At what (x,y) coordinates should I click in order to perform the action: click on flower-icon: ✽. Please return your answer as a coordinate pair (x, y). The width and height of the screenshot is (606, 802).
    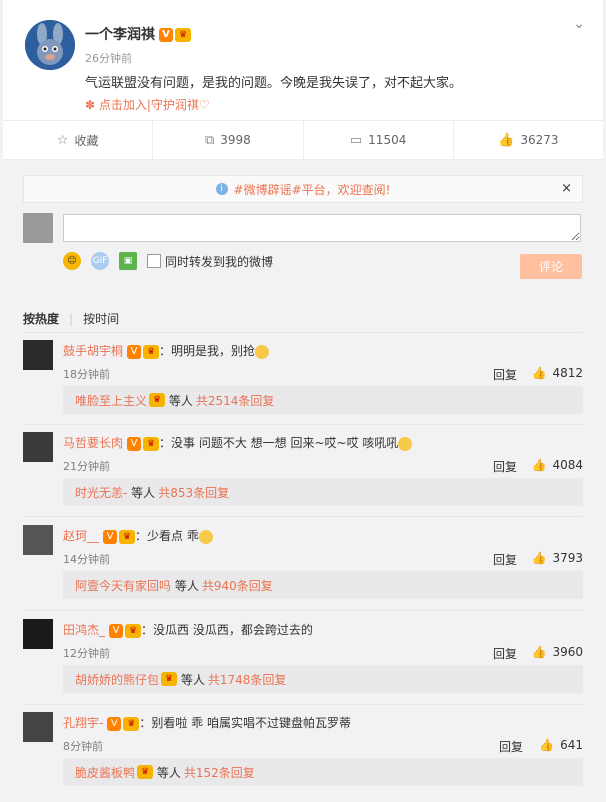
    Looking at the image, I should click on (92, 105).